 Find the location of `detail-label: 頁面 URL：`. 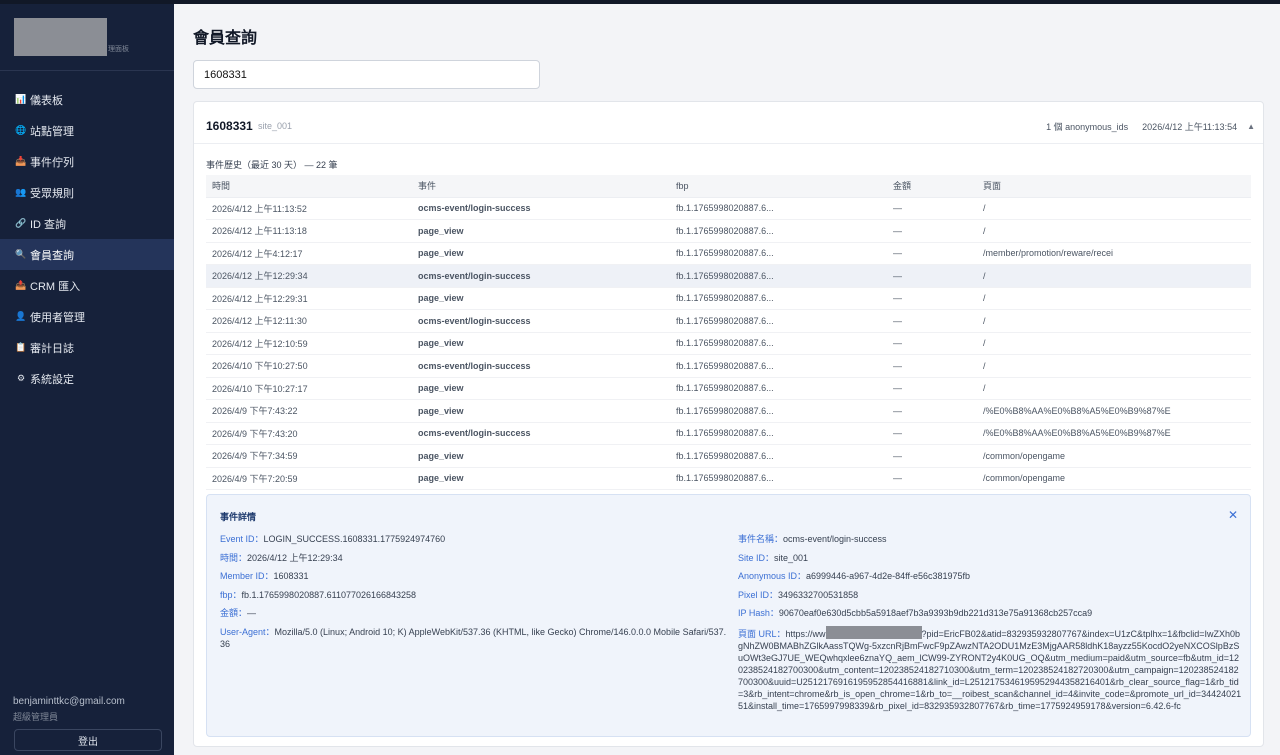

detail-label: 頁面 URL： is located at coordinates (762, 633).